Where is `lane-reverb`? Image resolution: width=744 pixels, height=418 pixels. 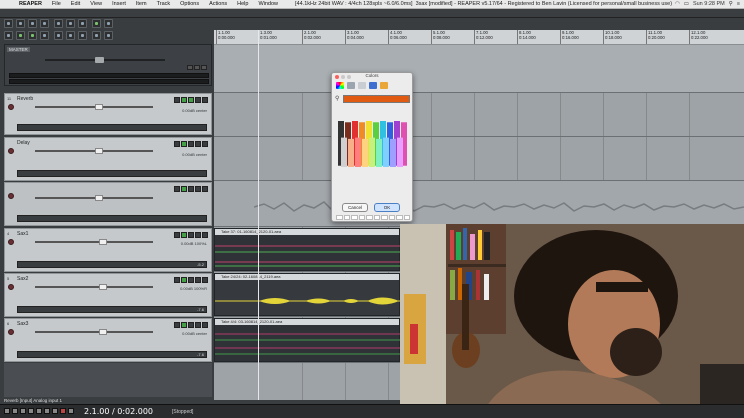
lane-reverb is located at coordinates (479, 115).